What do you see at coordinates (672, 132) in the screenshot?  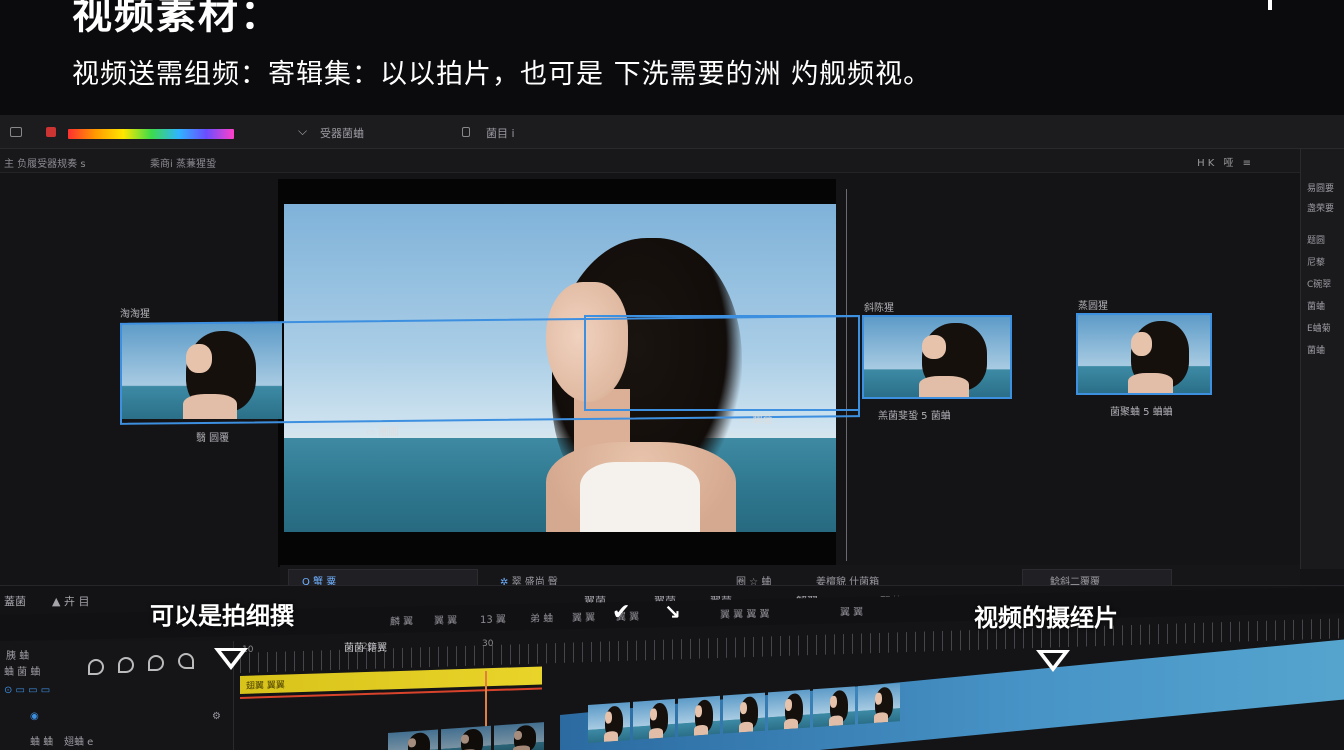 I see `top-toolbar: ⌵ 受器菌蛐 菌目 i` at bounding box center [672, 132].